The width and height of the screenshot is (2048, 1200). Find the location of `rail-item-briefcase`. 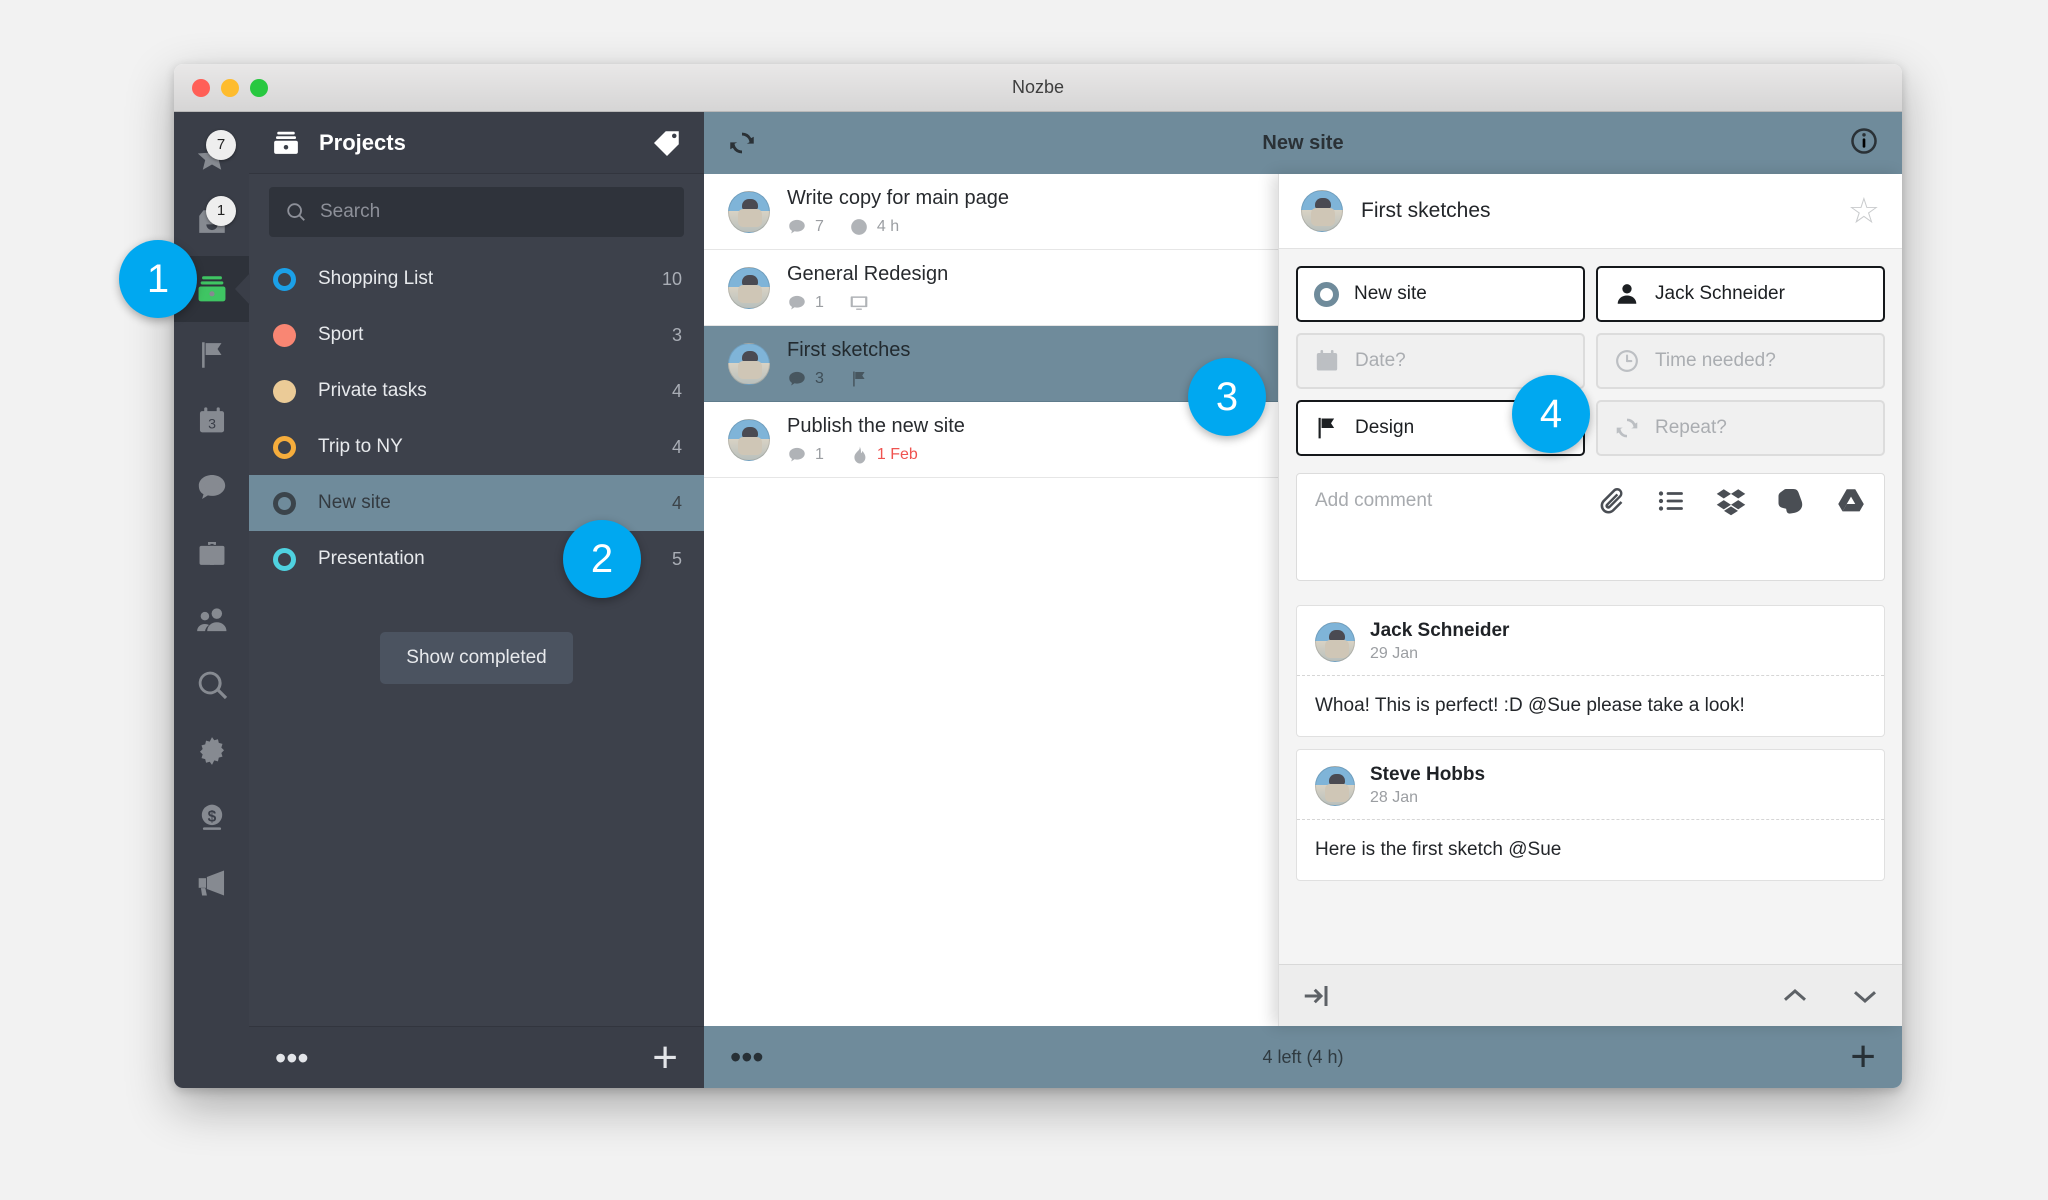

rail-item-briefcase is located at coordinates (211, 553).